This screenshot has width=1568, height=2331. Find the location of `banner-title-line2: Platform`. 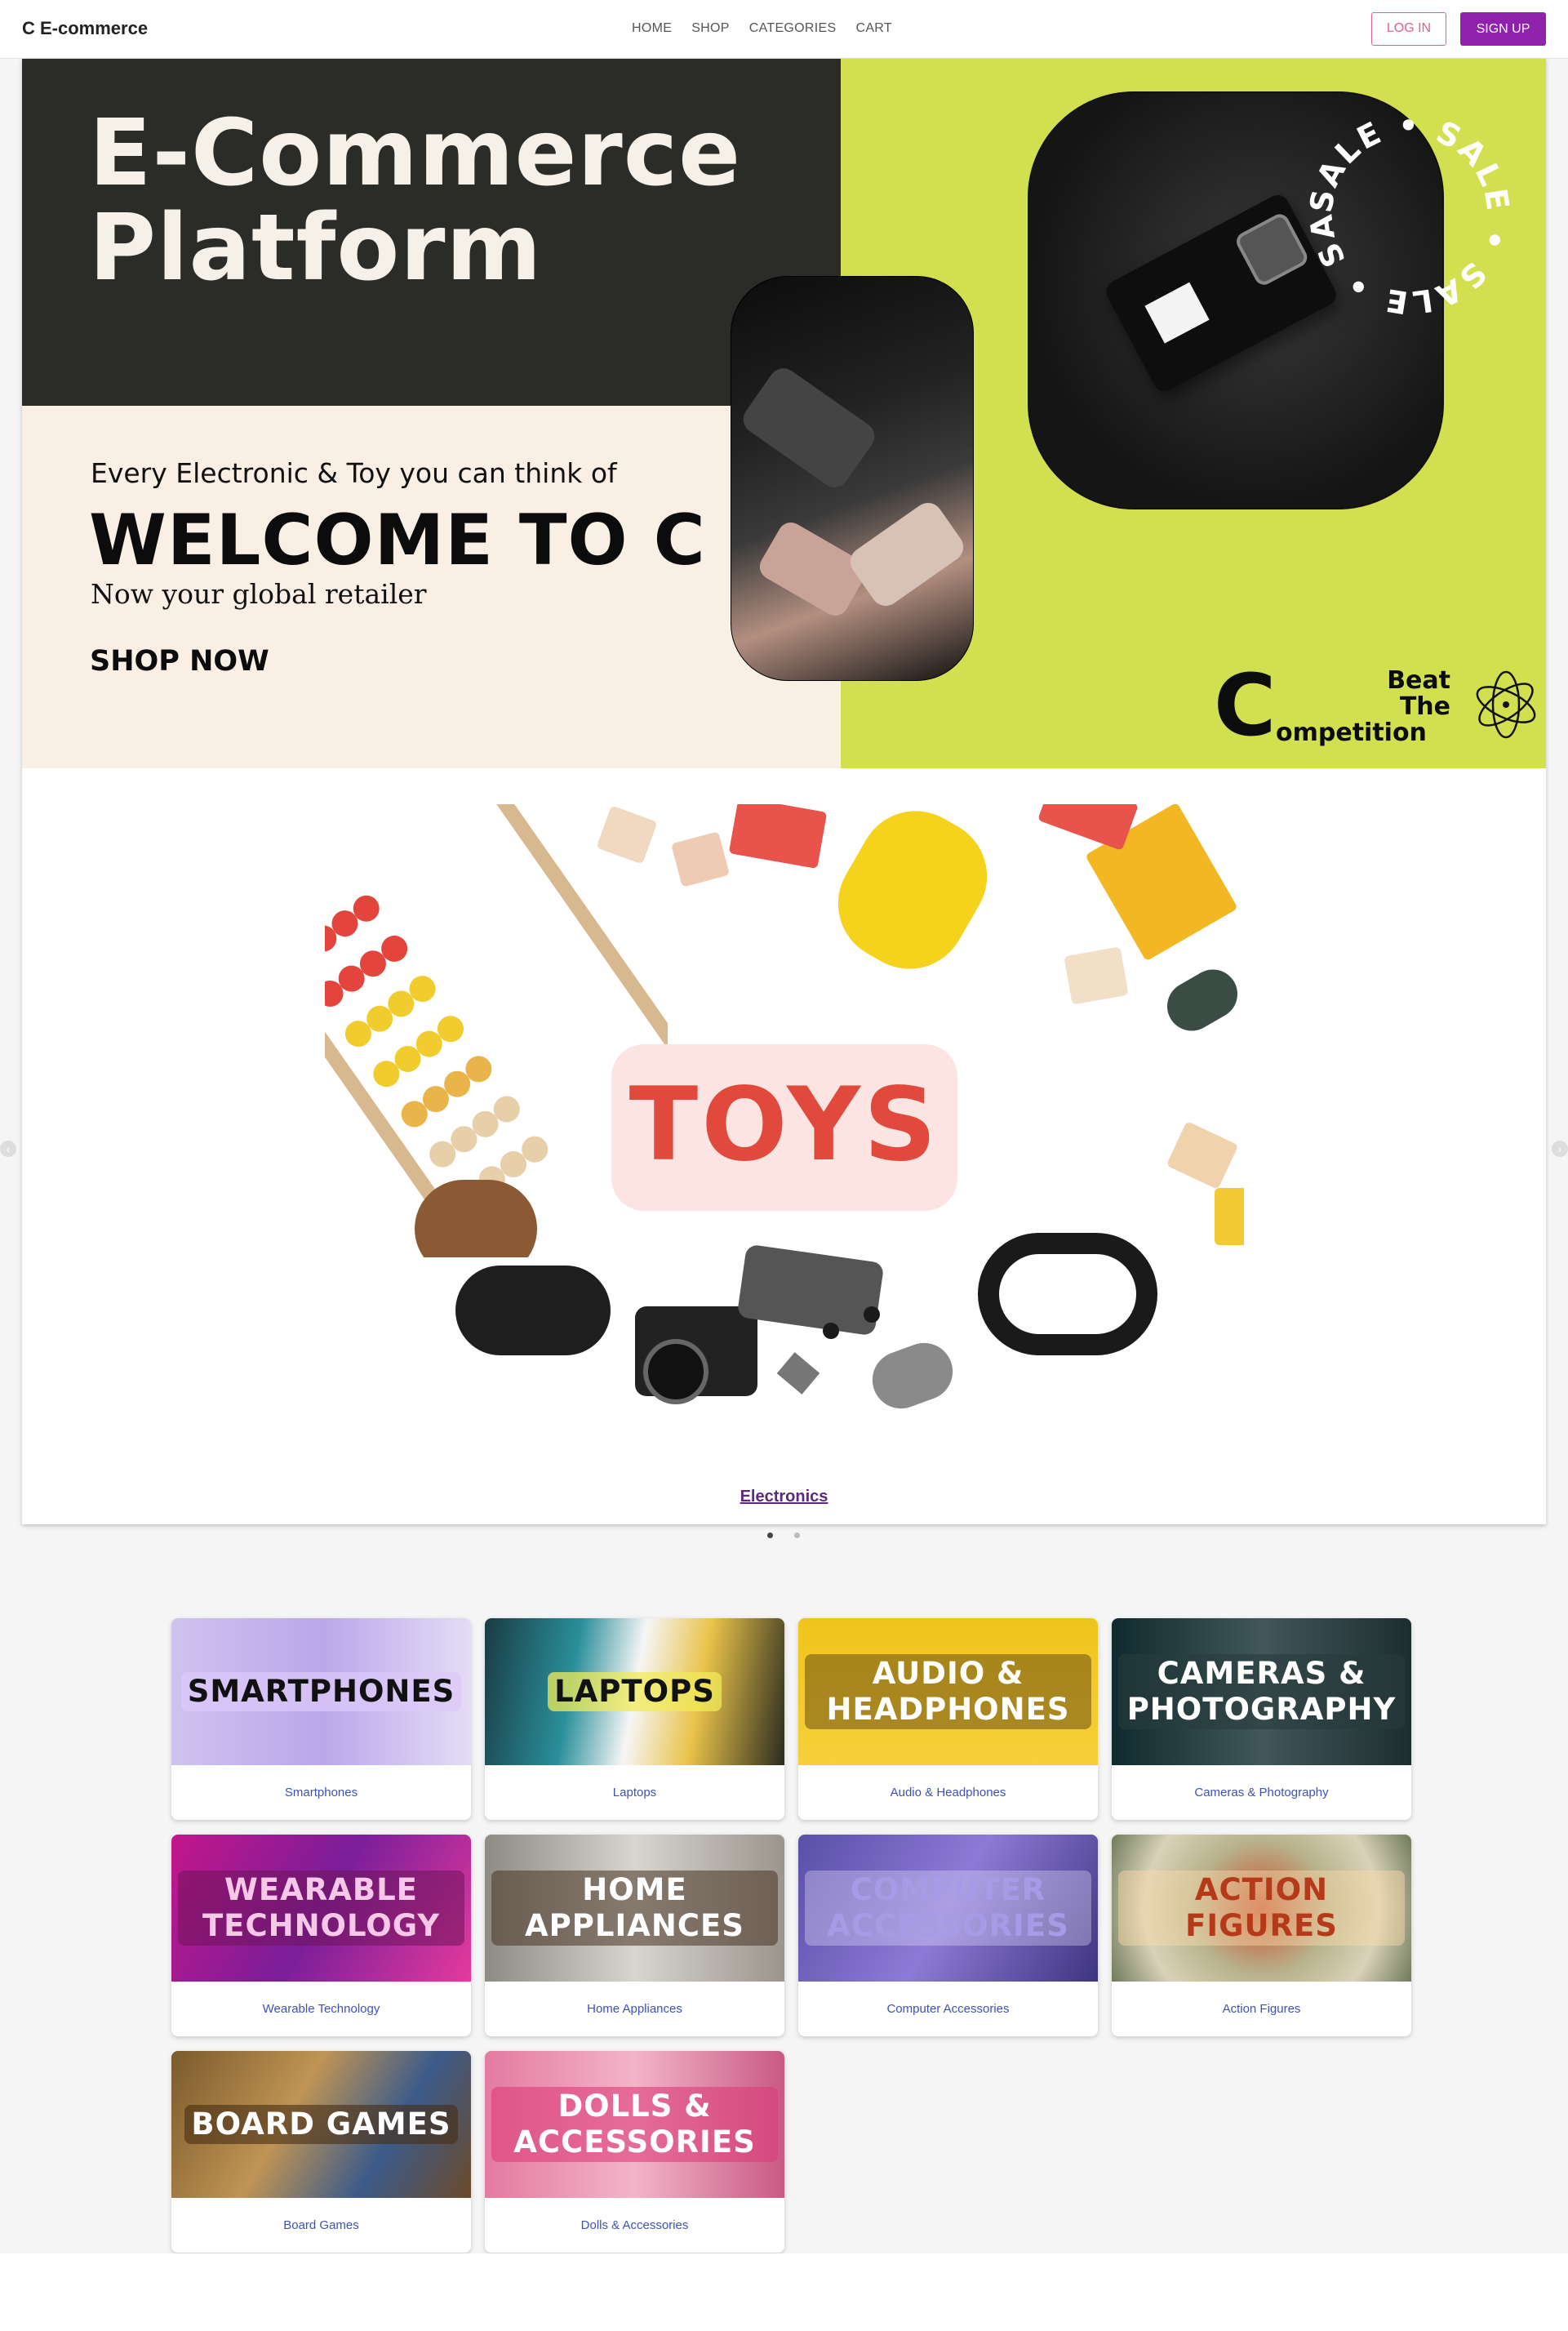

banner-title-line2: Platform is located at coordinates (316, 248).